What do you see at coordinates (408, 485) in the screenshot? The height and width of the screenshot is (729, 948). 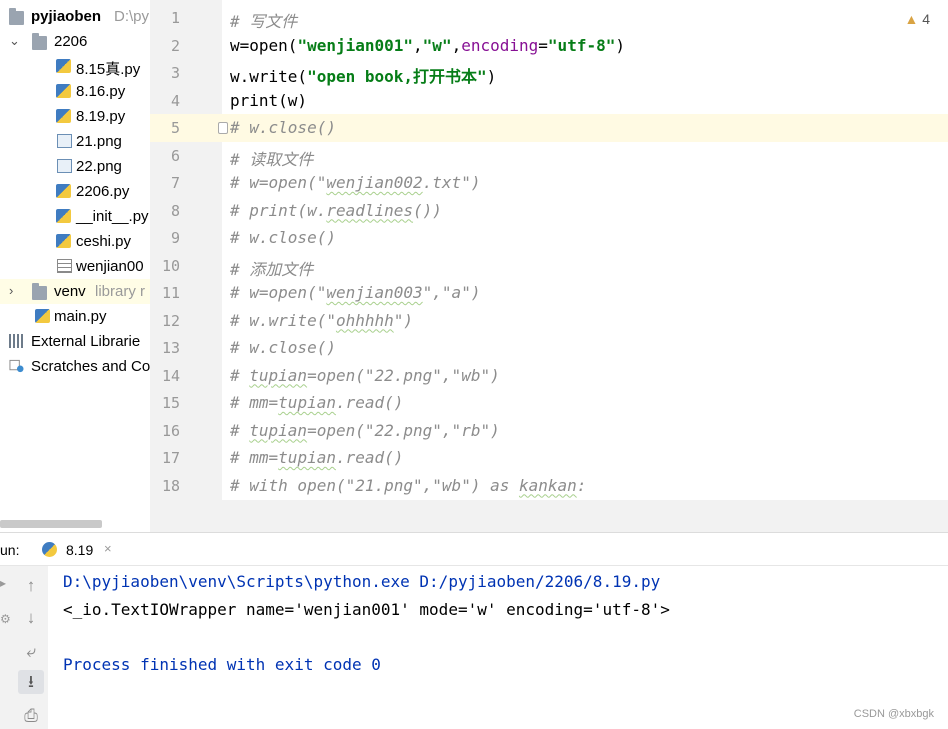 I see `code-text: # with open("21.png","wb") as kankan:` at bounding box center [408, 485].